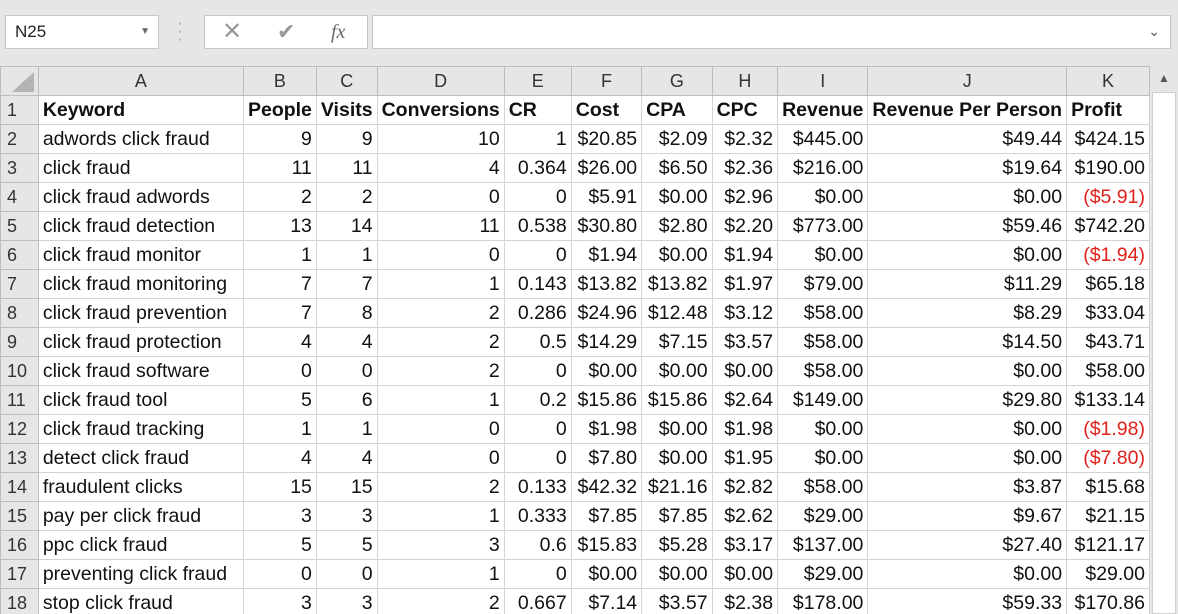 The image size is (1178, 614). What do you see at coordinates (346, 574) in the screenshot?
I see `cell-c17: 0` at bounding box center [346, 574].